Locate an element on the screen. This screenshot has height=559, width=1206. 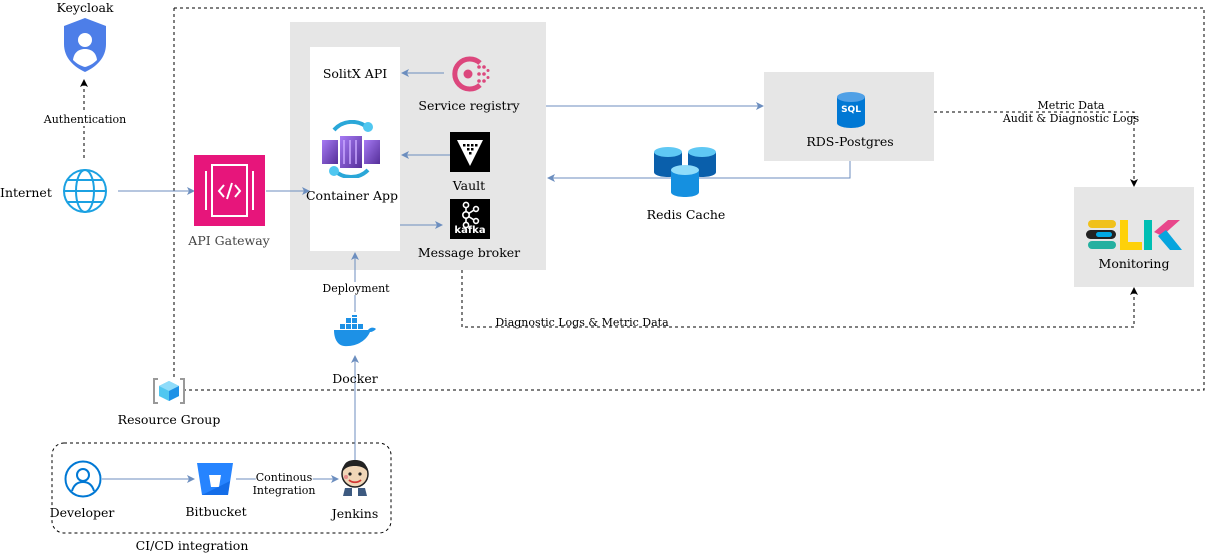
docker-label: Docker is located at coordinates (355, 378).